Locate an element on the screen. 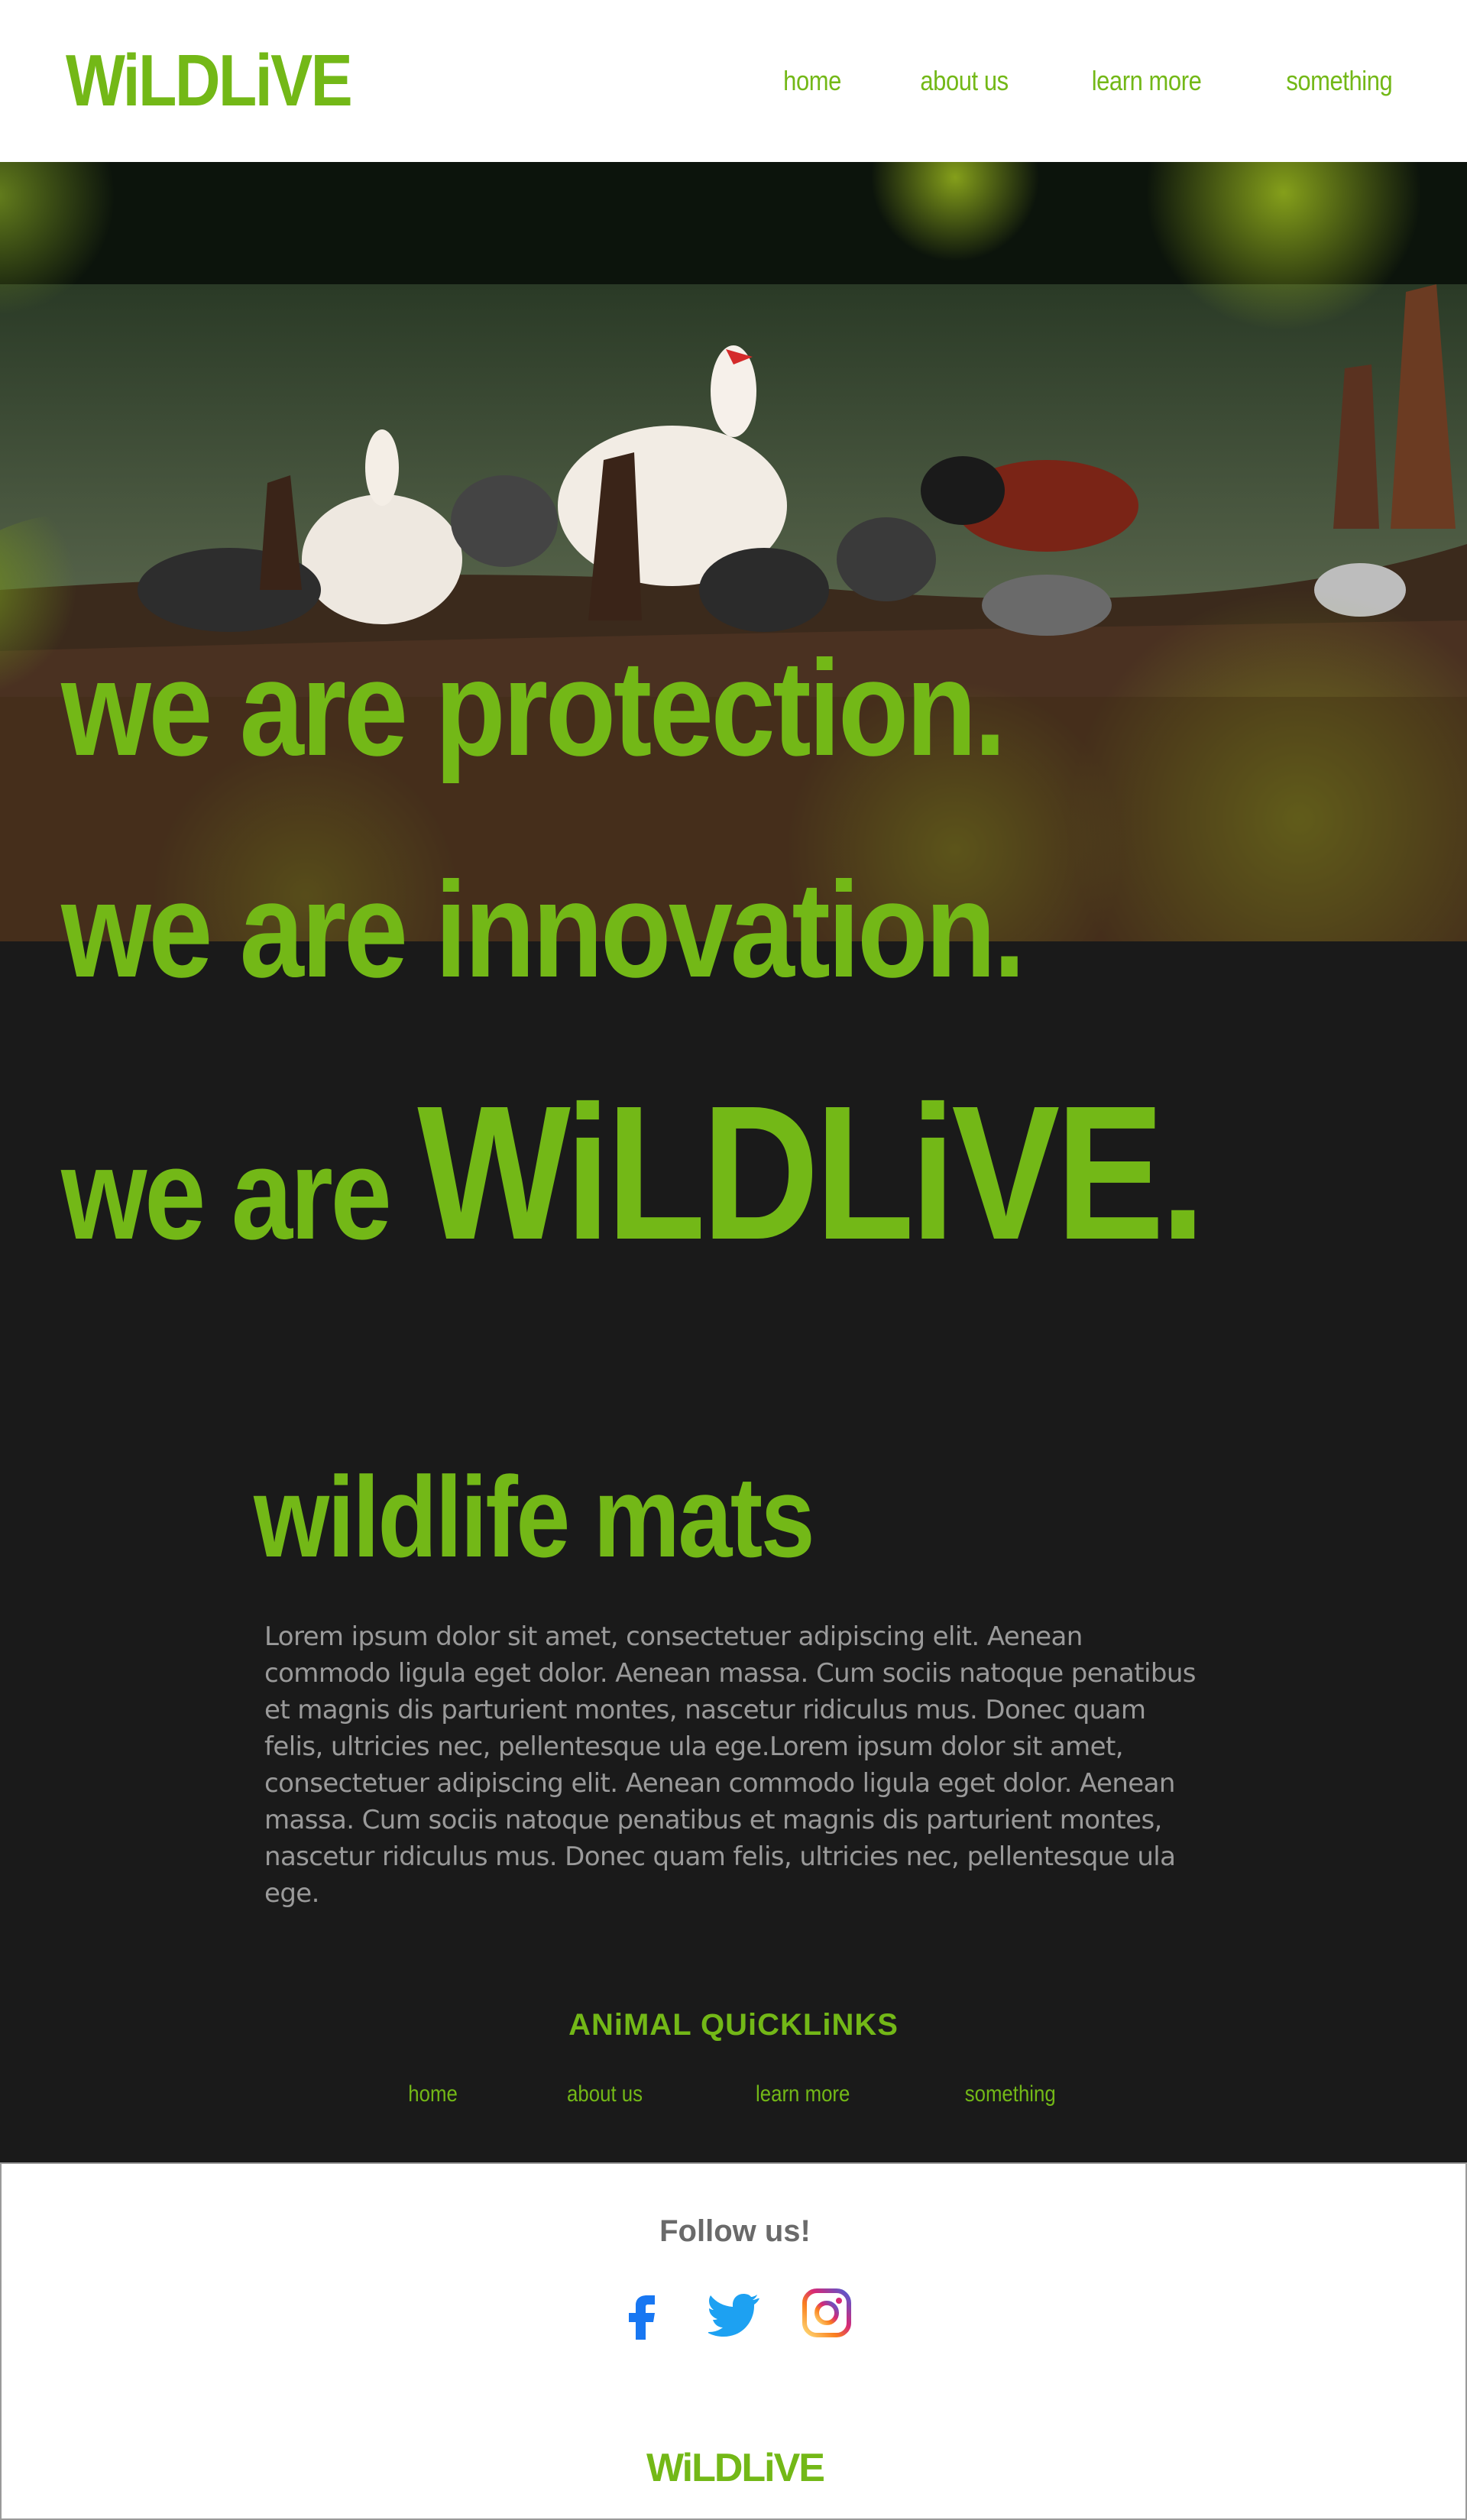 The height and width of the screenshot is (2520, 1467). nav-something: something is located at coordinates (1340, 81).